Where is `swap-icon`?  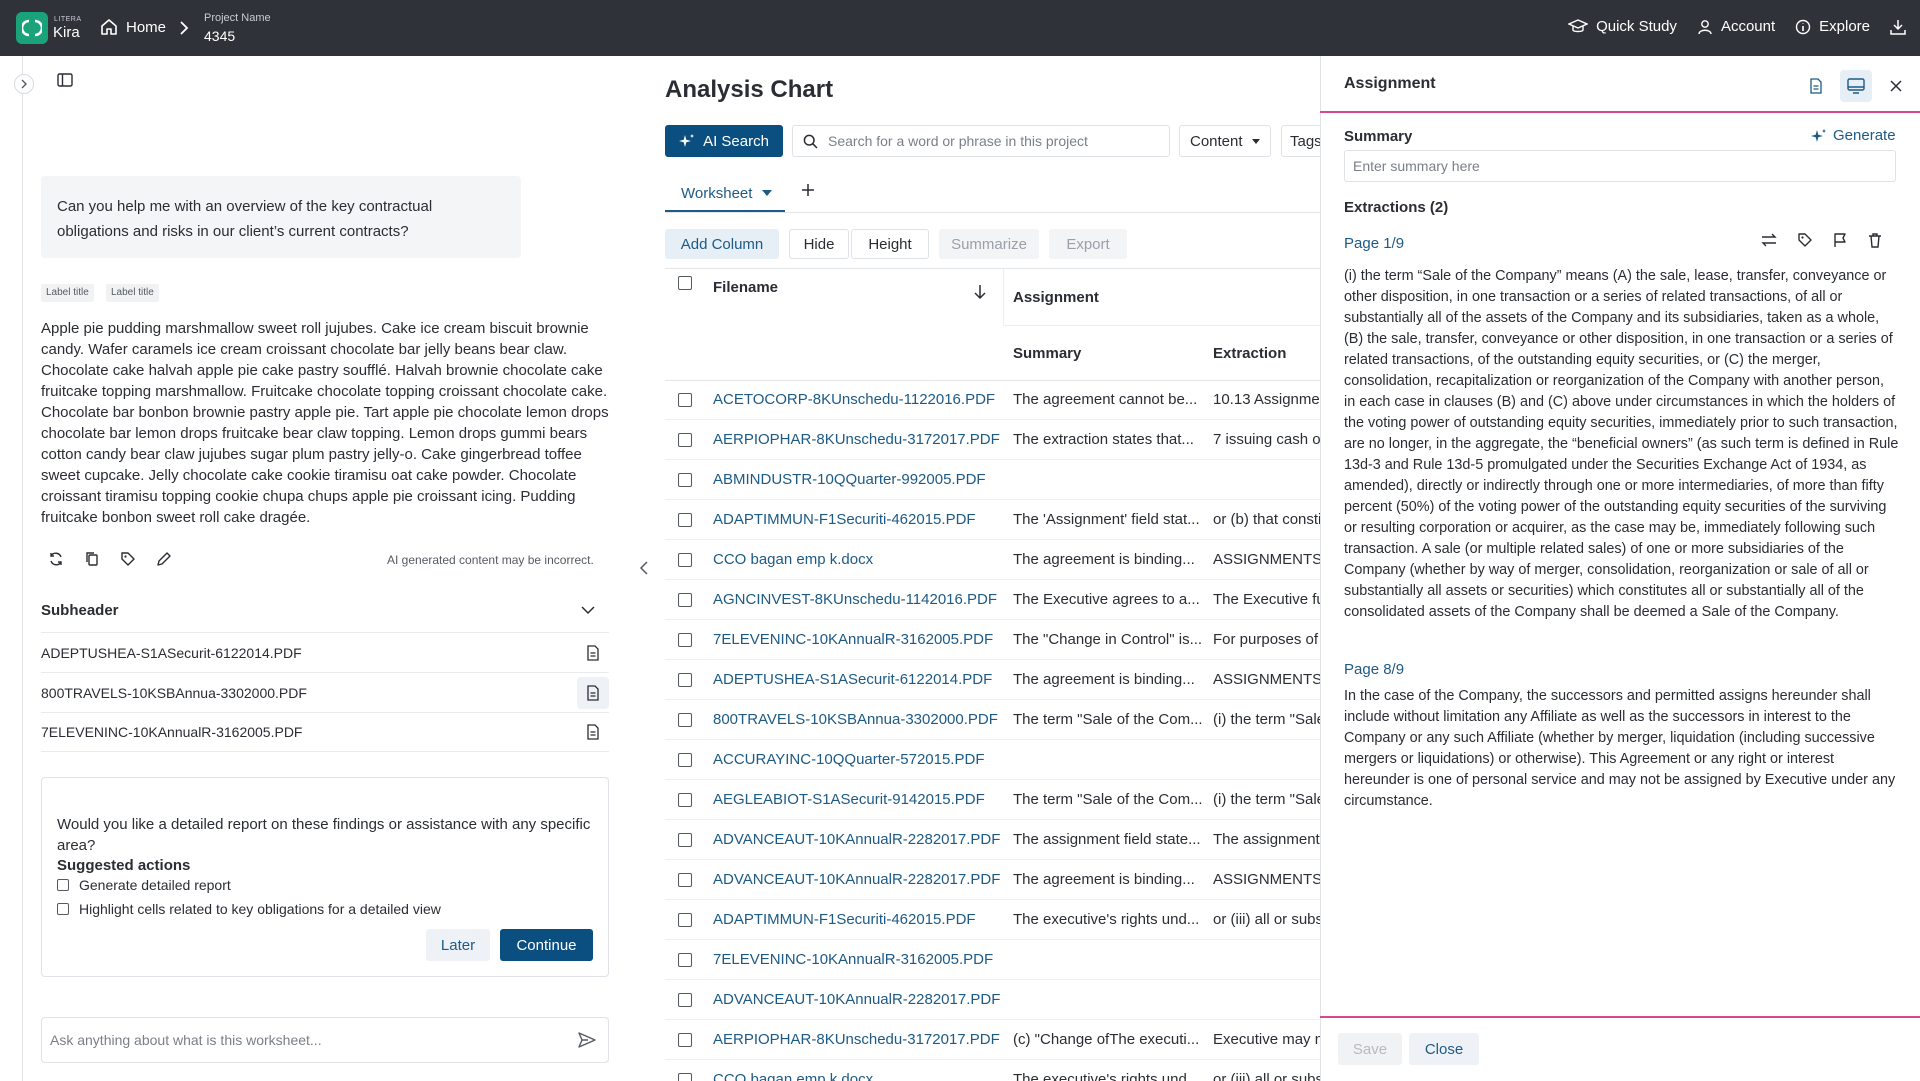
swap-icon is located at coordinates (1769, 240).